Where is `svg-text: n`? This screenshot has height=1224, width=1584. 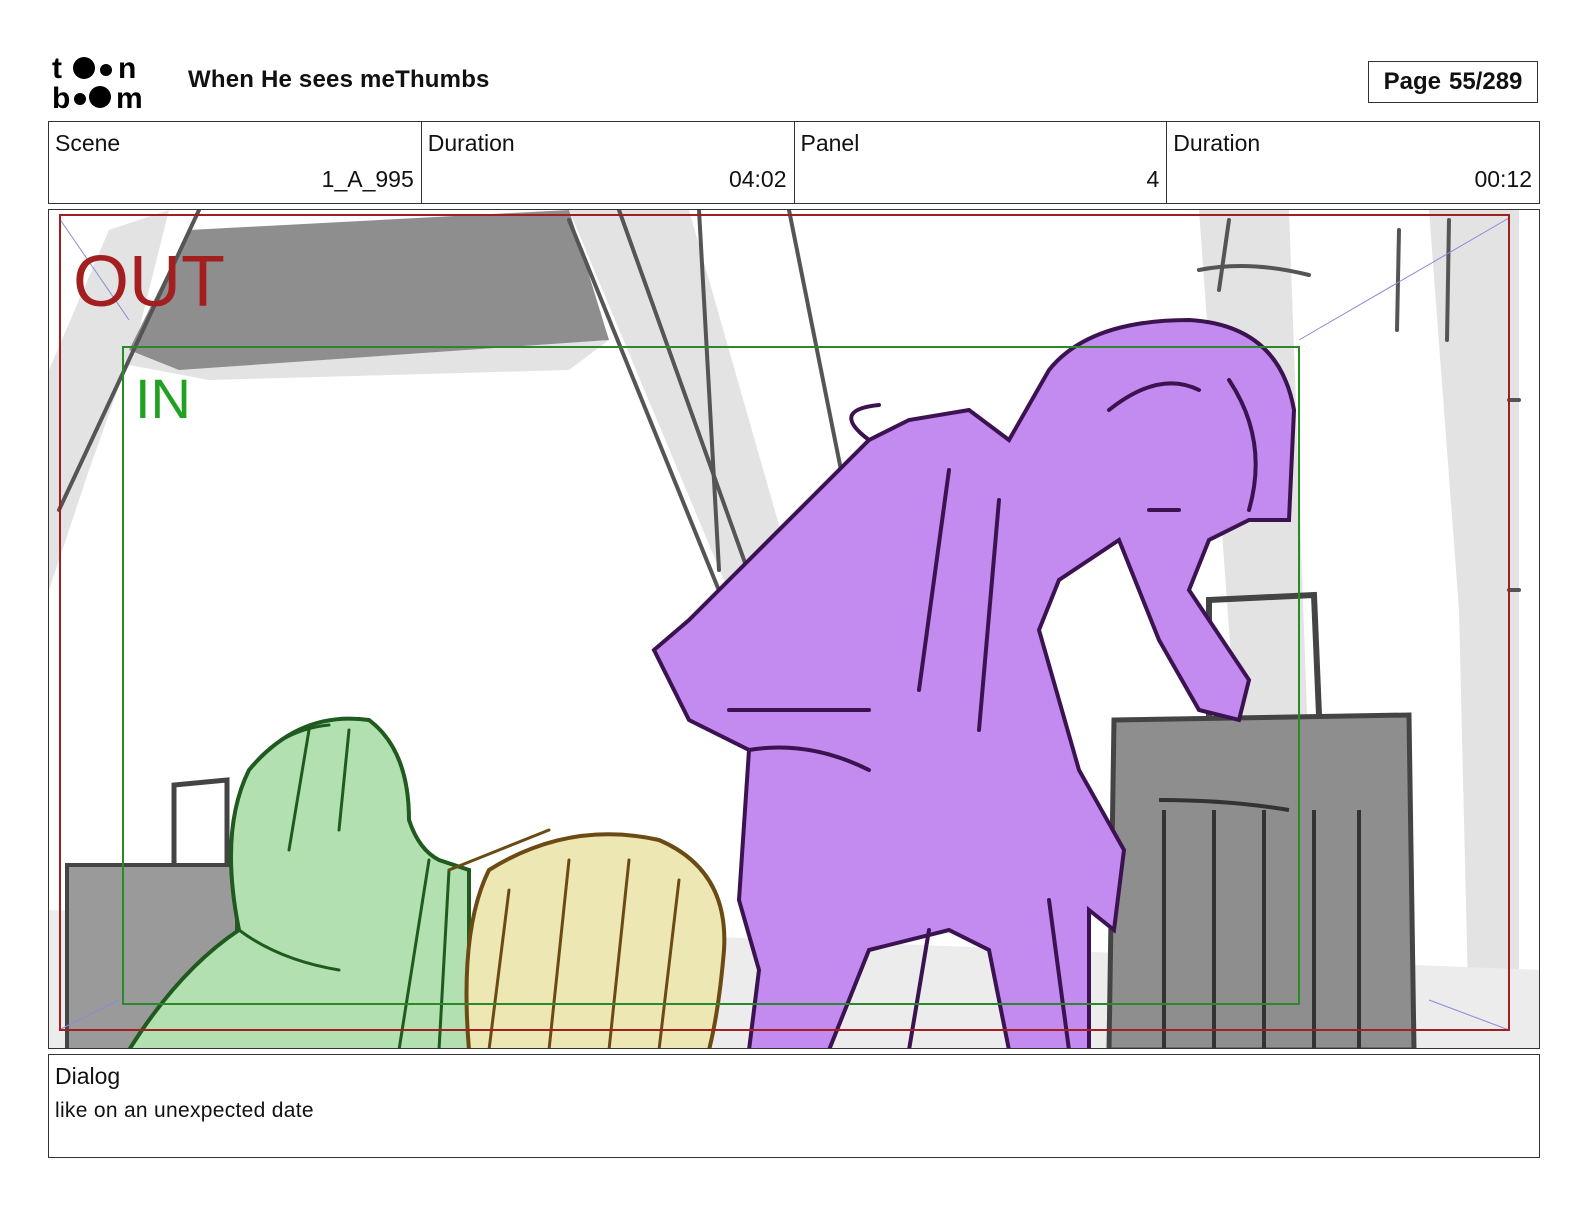
svg-text: n is located at coordinates (127, 68).